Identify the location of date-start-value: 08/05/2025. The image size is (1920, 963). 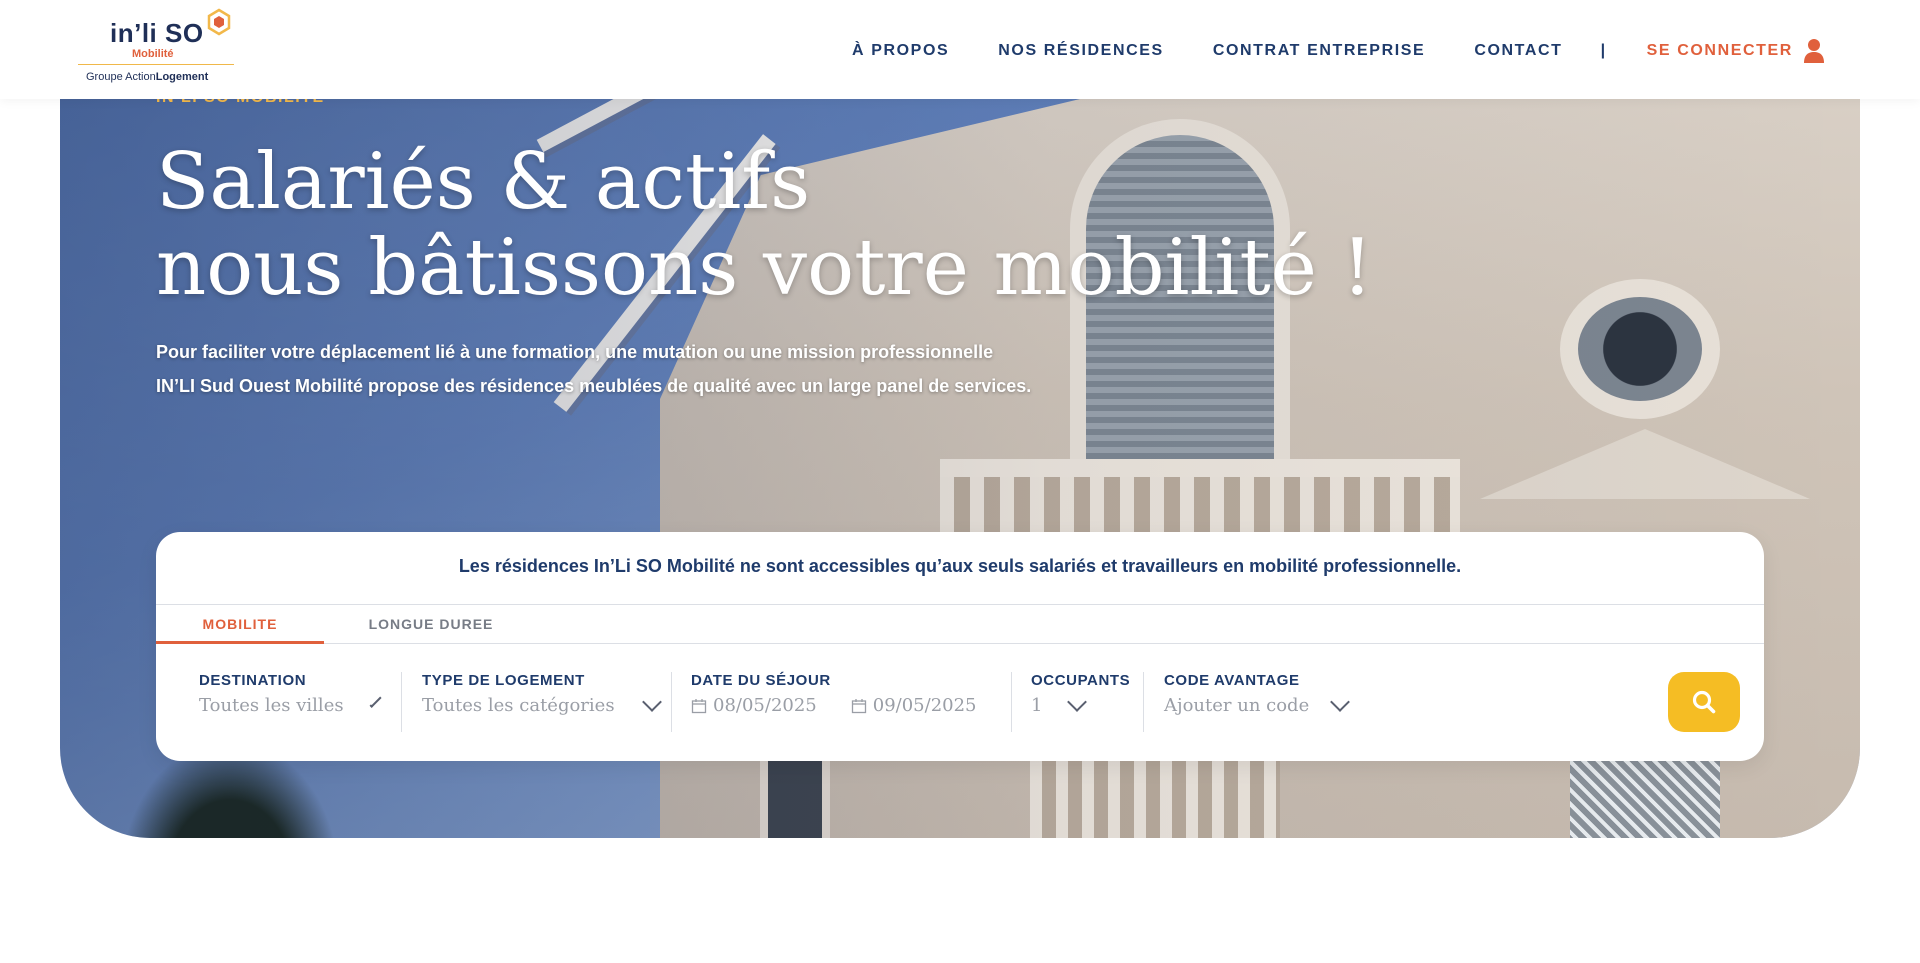
(765, 705).